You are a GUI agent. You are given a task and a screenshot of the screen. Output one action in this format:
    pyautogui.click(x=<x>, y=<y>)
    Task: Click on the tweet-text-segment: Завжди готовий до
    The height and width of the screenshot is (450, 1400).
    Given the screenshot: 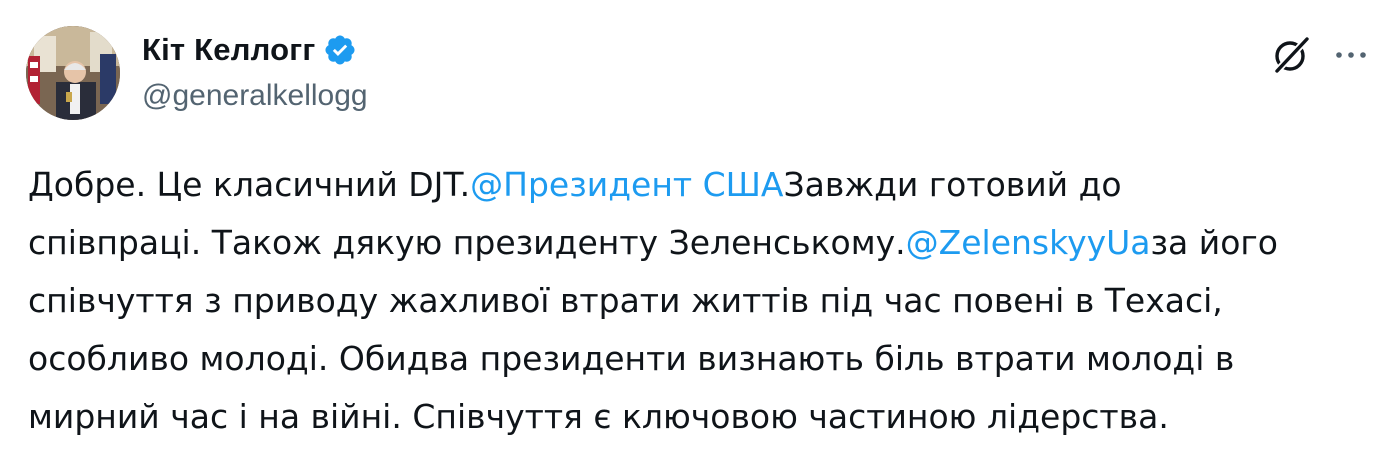 What is the action you would take?
    pyautogui.click(x=952, y=184)
    